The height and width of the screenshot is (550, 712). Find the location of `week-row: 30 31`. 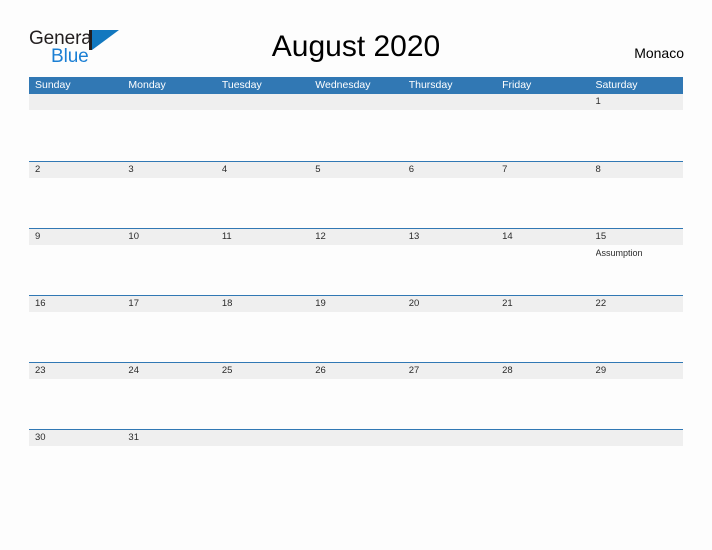

week-row: 30 31 is located at coordinates (356, 462).